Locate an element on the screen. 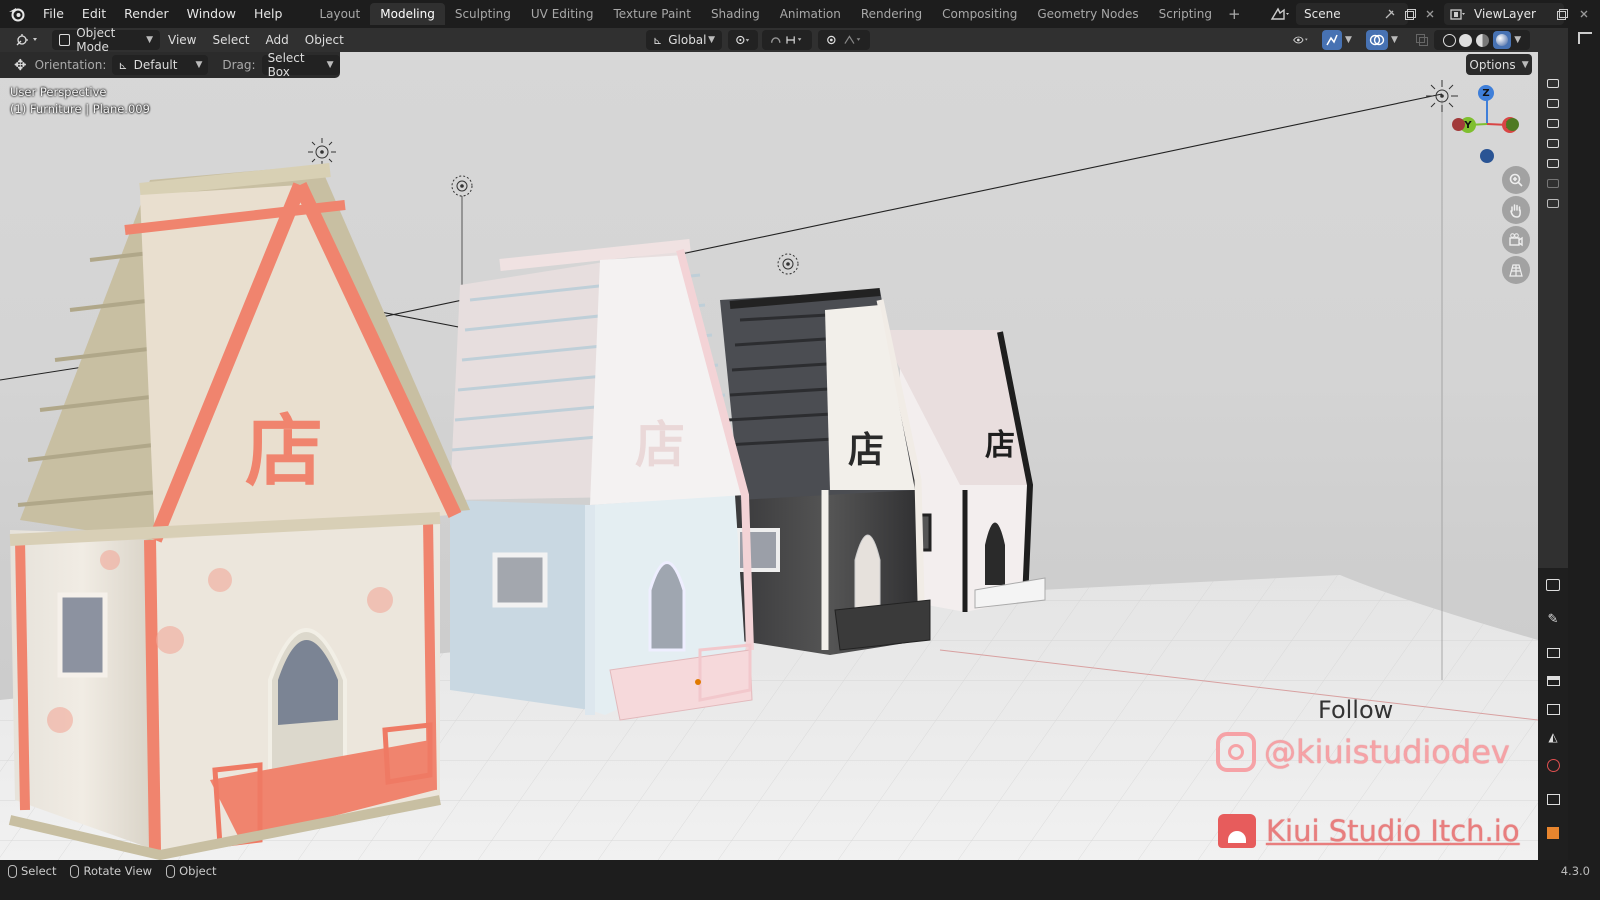 The height and width of the screenshot is (900, 1600). tab-layout: Layout is located at coordinates (339, 14).